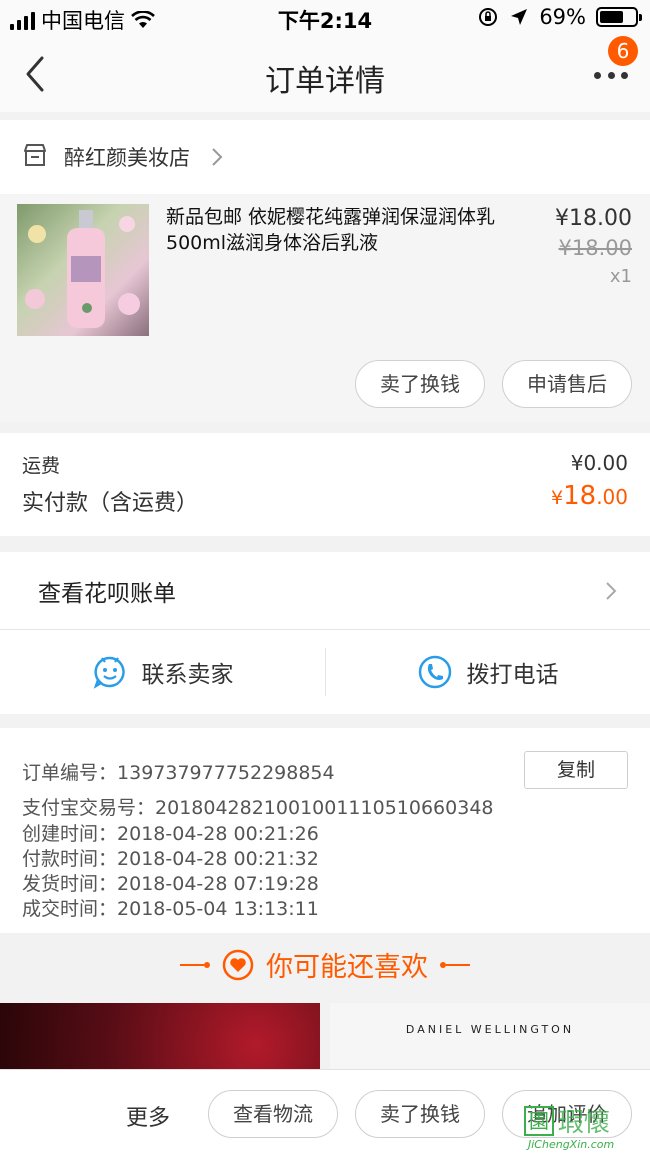  What do you see at coordinates (226, 773) in the screenshot?
I see `order-number: 139737977752298854` at bounding box center [226, 773].